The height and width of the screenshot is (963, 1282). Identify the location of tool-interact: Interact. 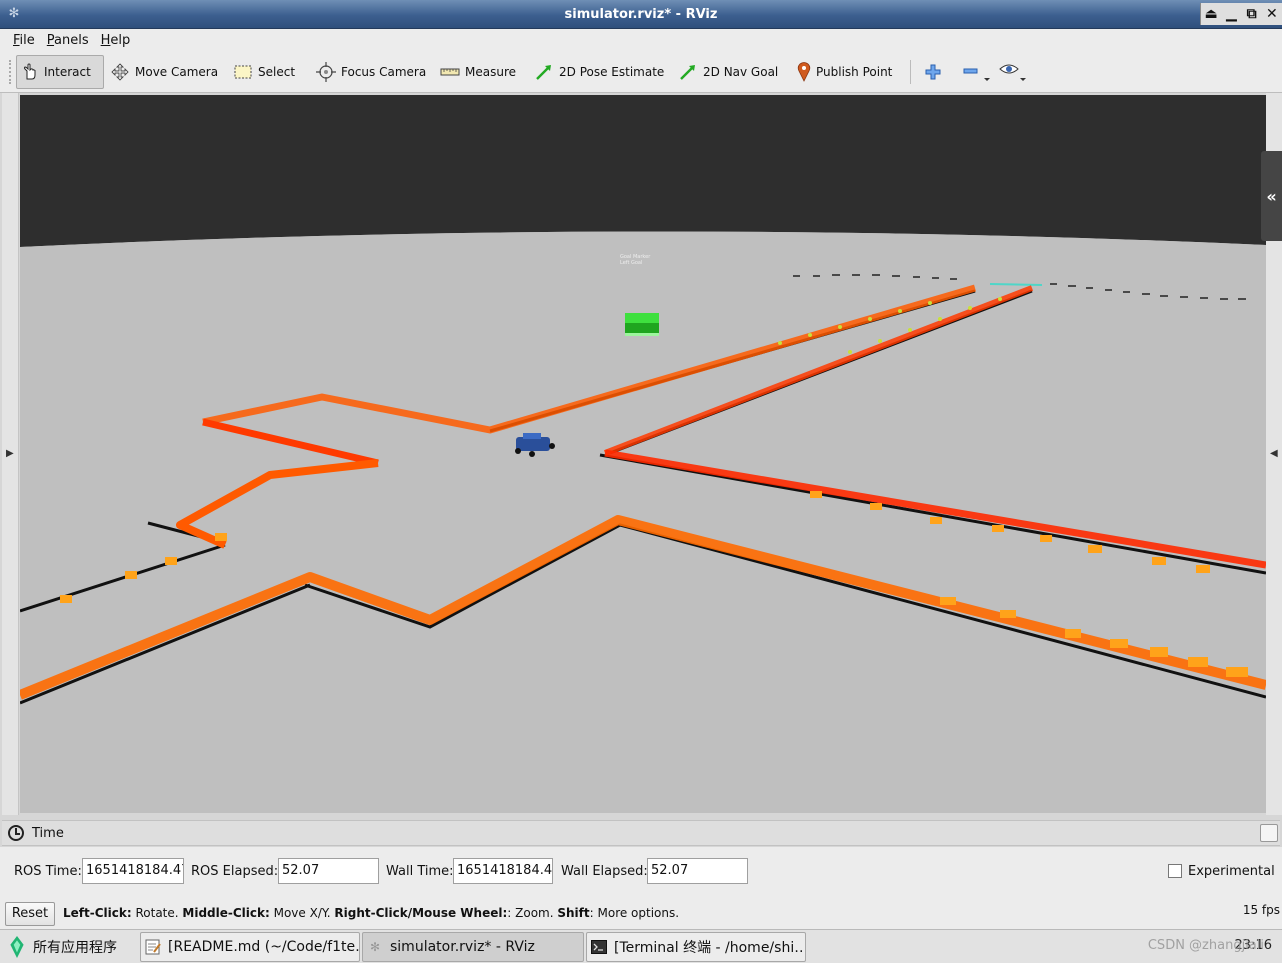
(60, 72).